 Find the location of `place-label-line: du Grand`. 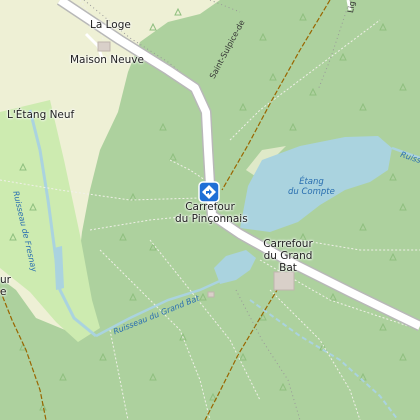

place-label-line: du Grand is located at coordinates (288, 256).